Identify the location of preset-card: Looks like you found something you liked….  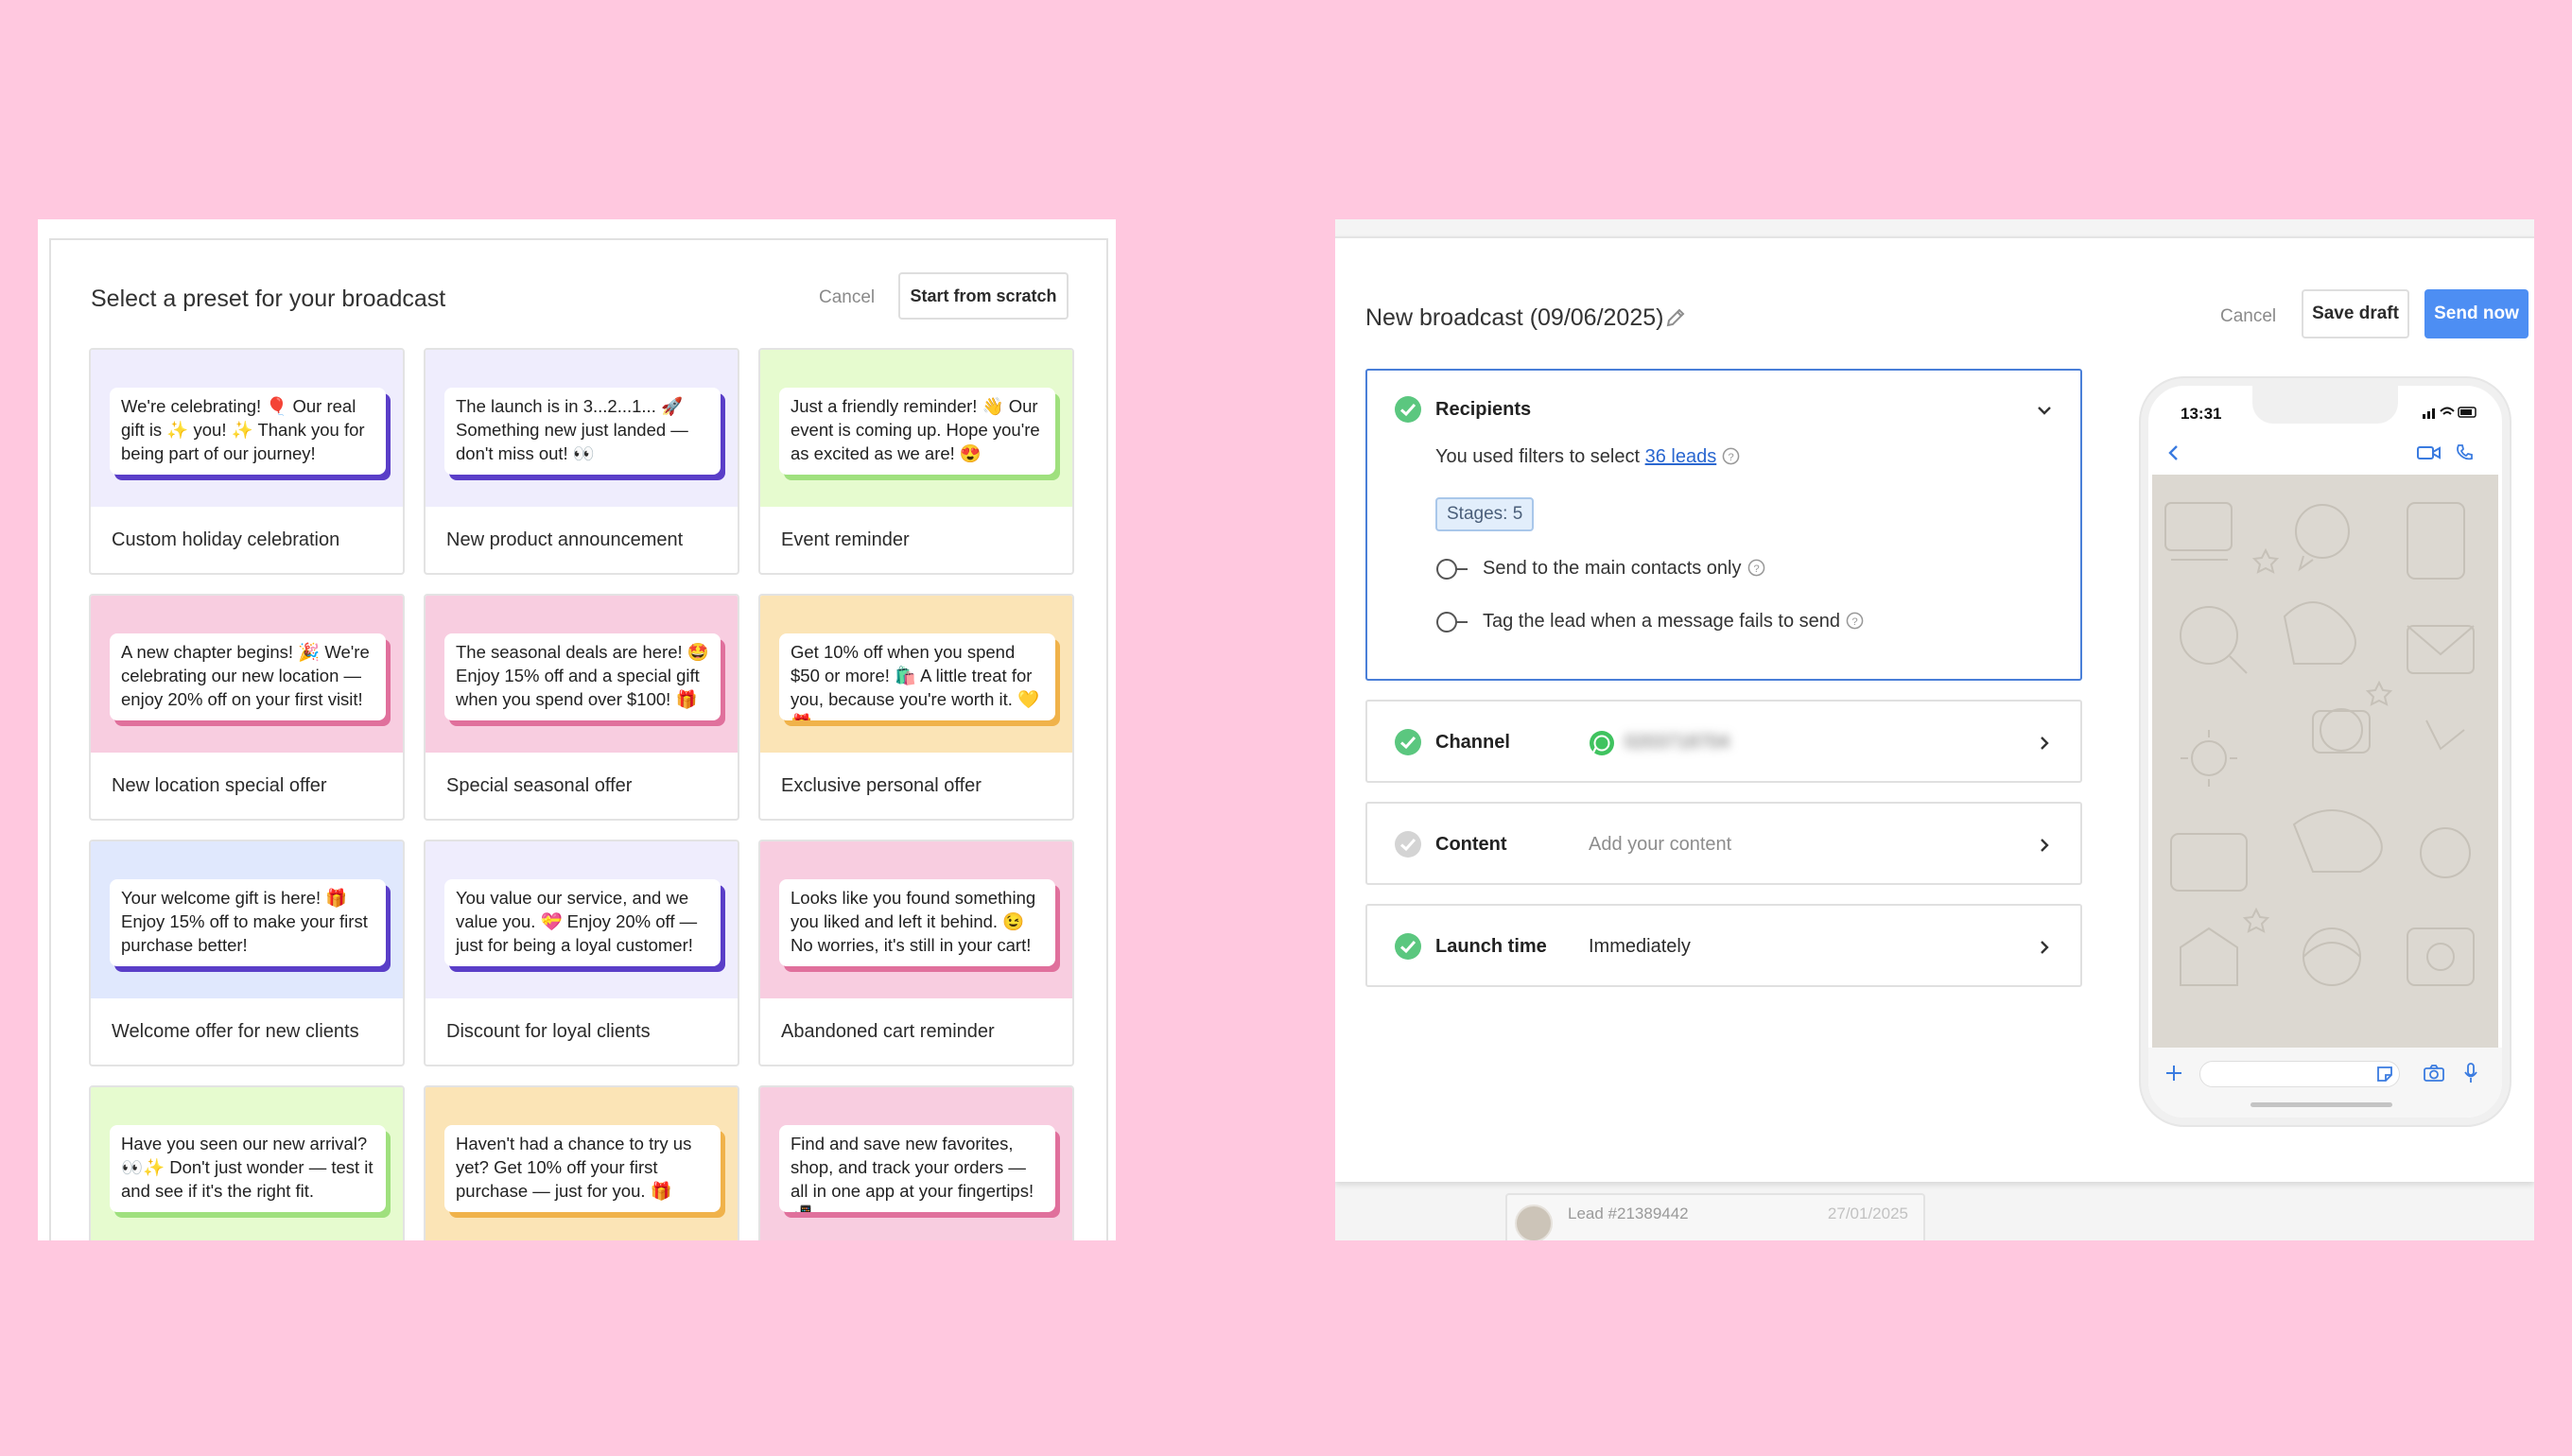
(916, 953).